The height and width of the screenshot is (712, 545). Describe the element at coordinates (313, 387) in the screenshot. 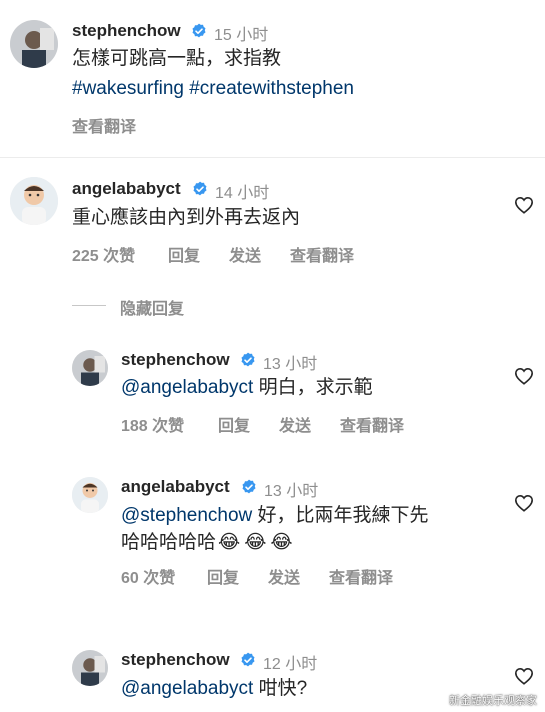

I see `reply-text: 明白，求示範` at that location.